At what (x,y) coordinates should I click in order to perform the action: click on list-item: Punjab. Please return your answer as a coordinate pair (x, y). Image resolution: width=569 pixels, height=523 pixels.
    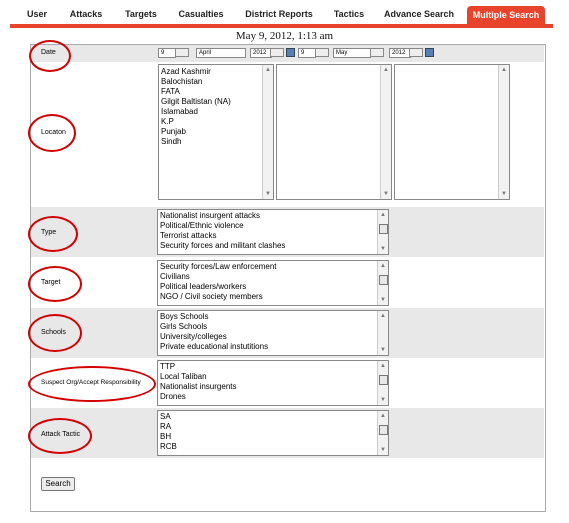
    Looking at the image, I should click on (216, 132).